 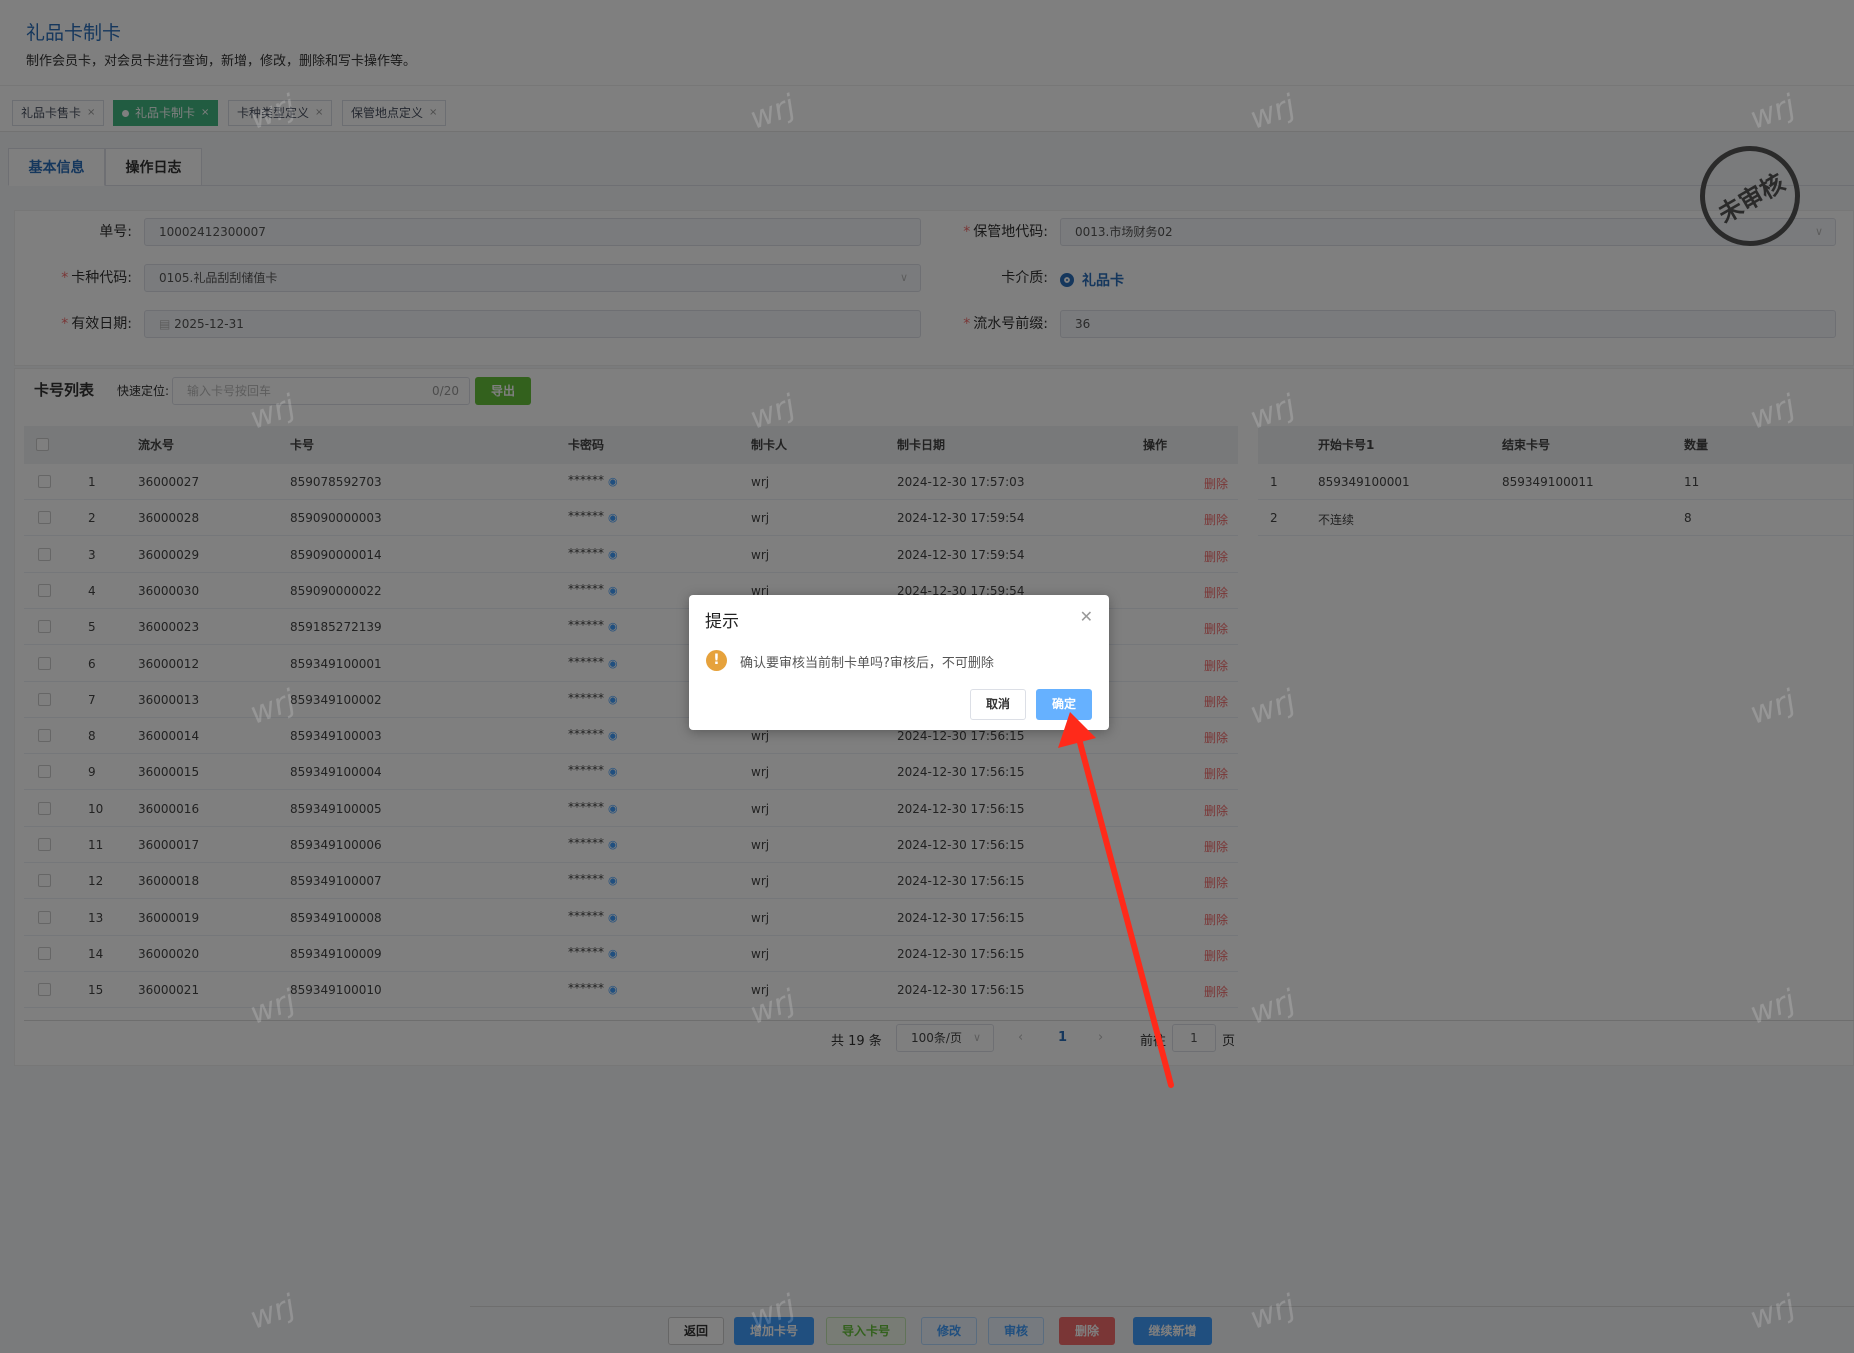 I want to click on warning-icon: !, so click(x=716, y=660).